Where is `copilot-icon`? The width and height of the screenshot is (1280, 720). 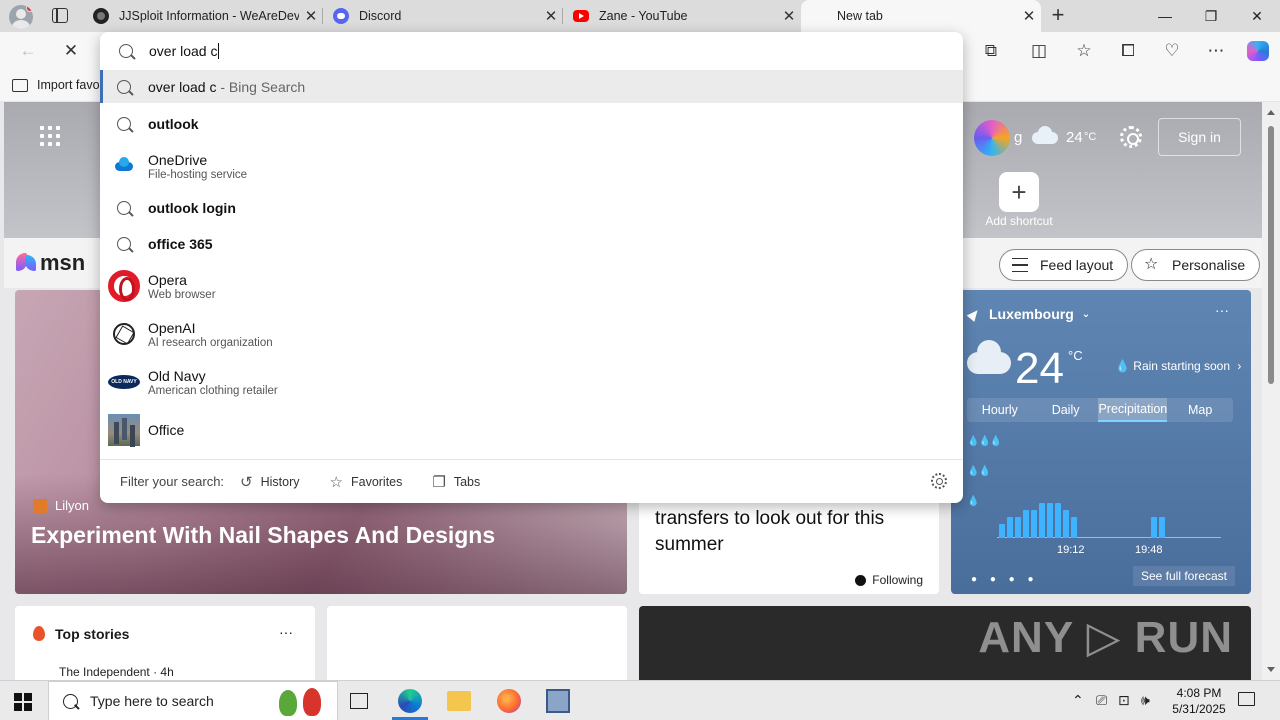 copilot-icon is located at coordinates (1258, 51).